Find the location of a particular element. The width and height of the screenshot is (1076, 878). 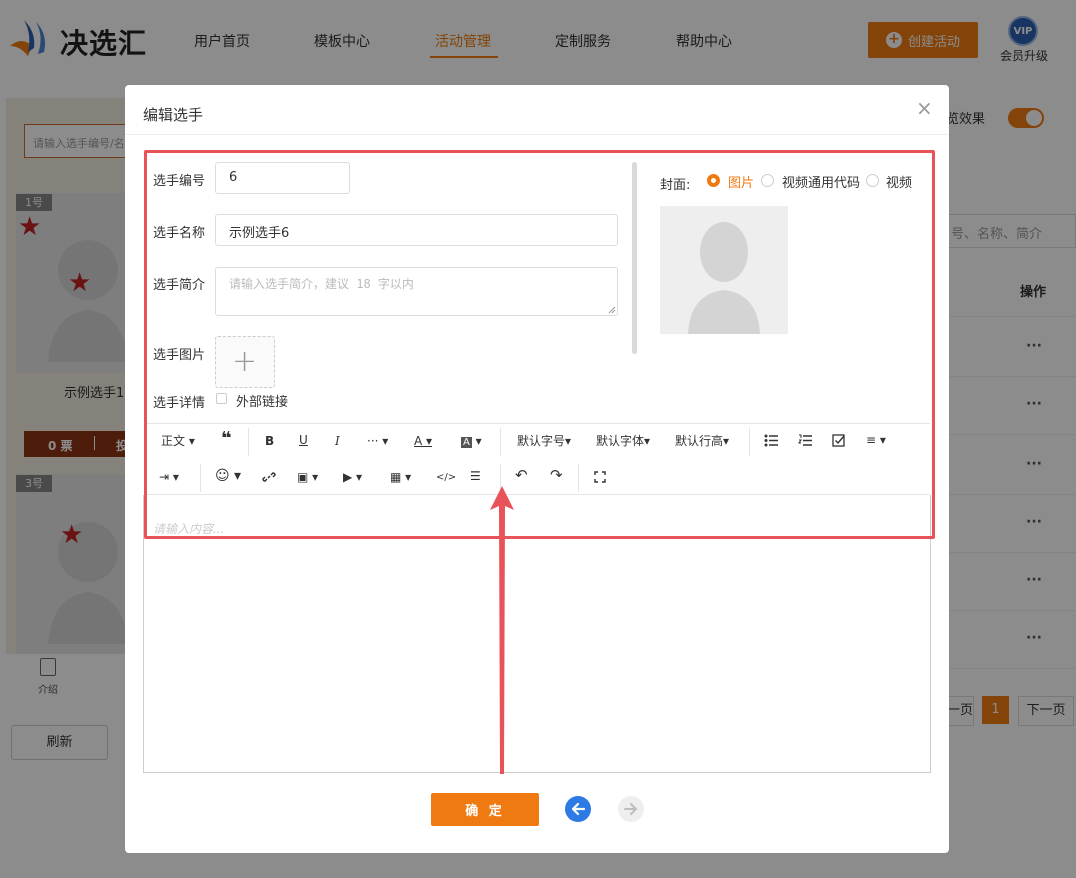

modal-title: 编辑选手 is located at coordinates (173, 115).